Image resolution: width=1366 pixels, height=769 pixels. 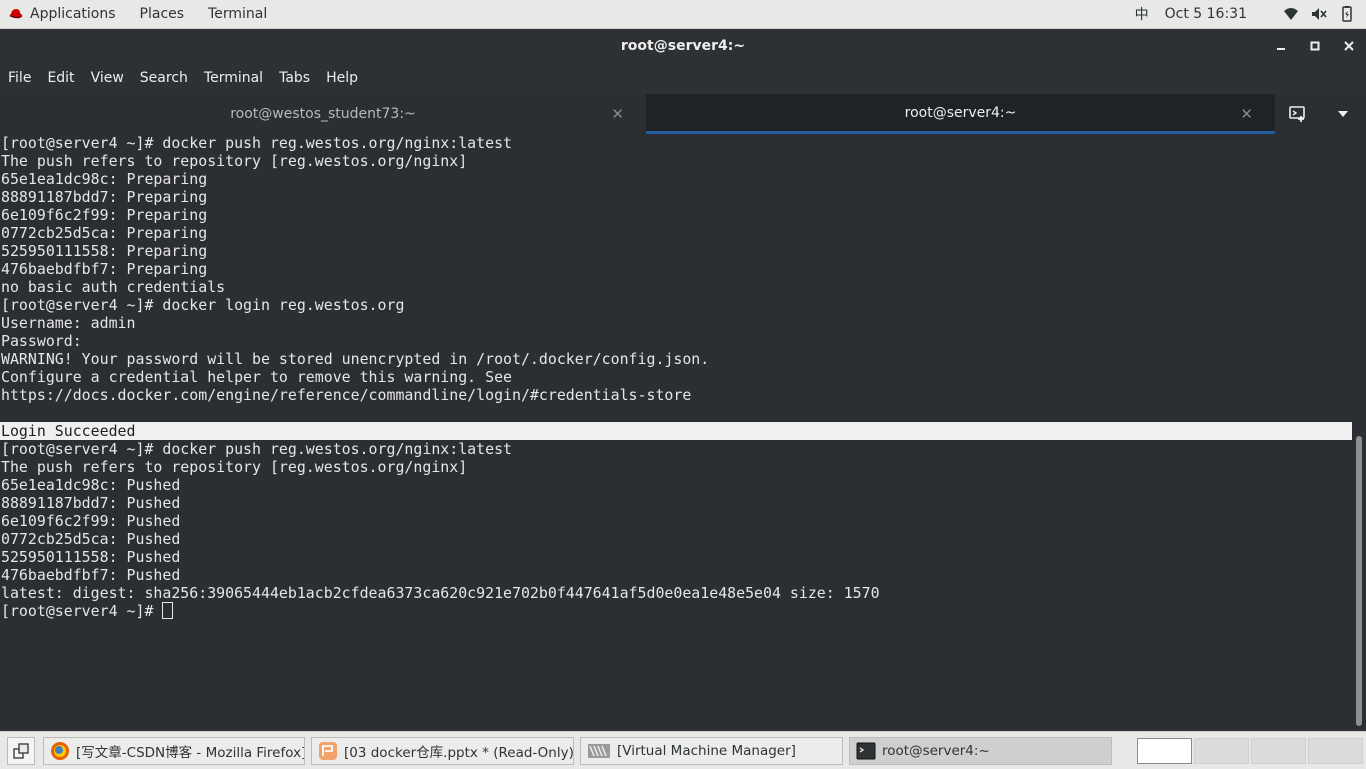 I want to click on wifi-icon, so click(x=1291, y=14).